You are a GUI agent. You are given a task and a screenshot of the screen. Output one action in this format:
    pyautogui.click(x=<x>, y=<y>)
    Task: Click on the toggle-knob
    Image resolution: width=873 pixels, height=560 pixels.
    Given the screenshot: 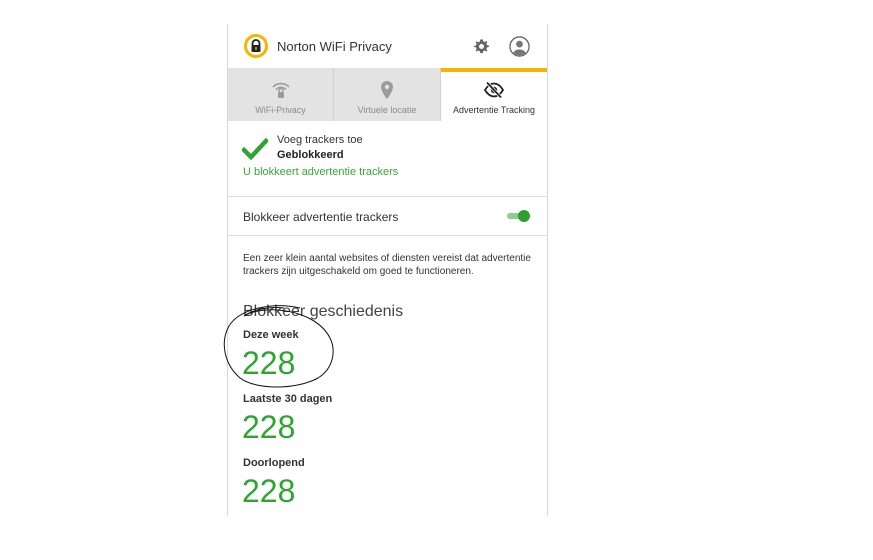 What is the action you would take?
    pyautogui.click(x=524, y=216)
    